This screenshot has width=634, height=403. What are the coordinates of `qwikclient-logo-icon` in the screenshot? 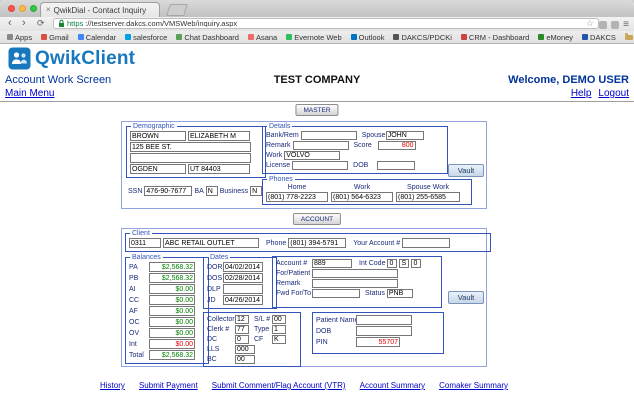 It's located at (19, 58).